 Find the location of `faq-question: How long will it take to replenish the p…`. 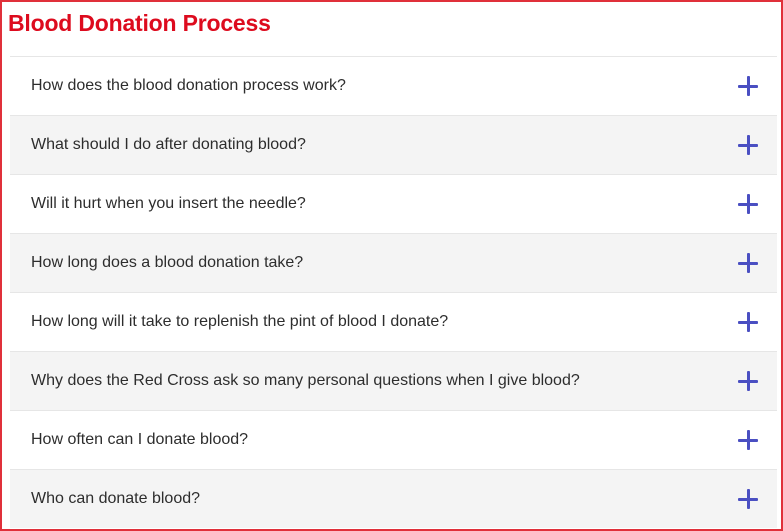

faq-question: How long will it take to replenish the p… is located at coordinates (240, 321).